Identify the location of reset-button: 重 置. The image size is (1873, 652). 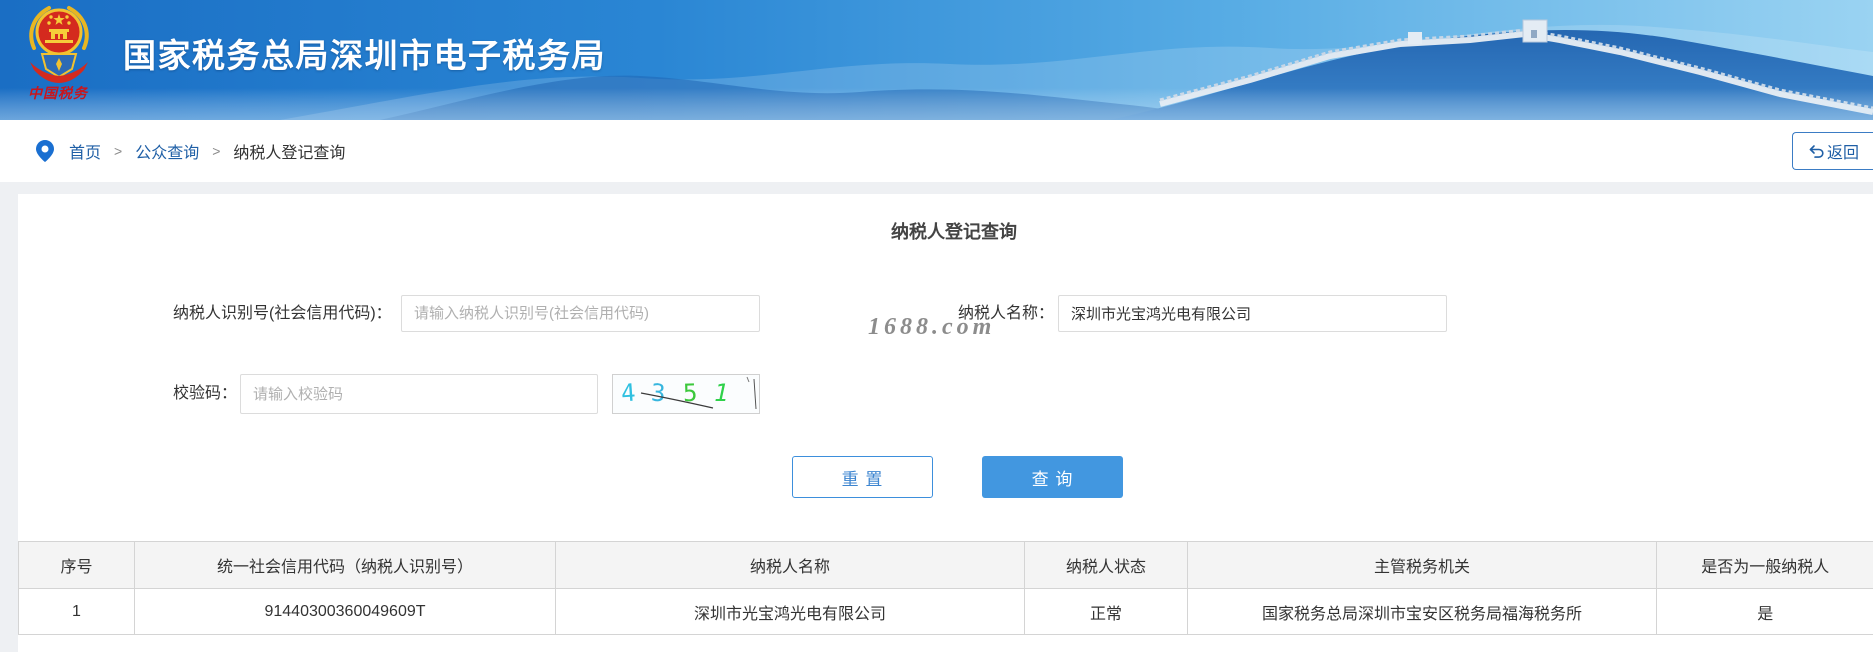
(862, 477).